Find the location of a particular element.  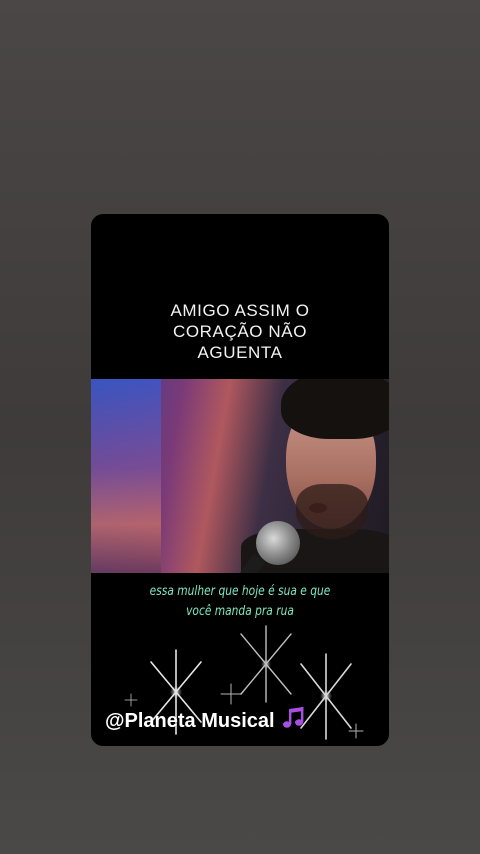

singer-hair is located at coordinates (335, 409).